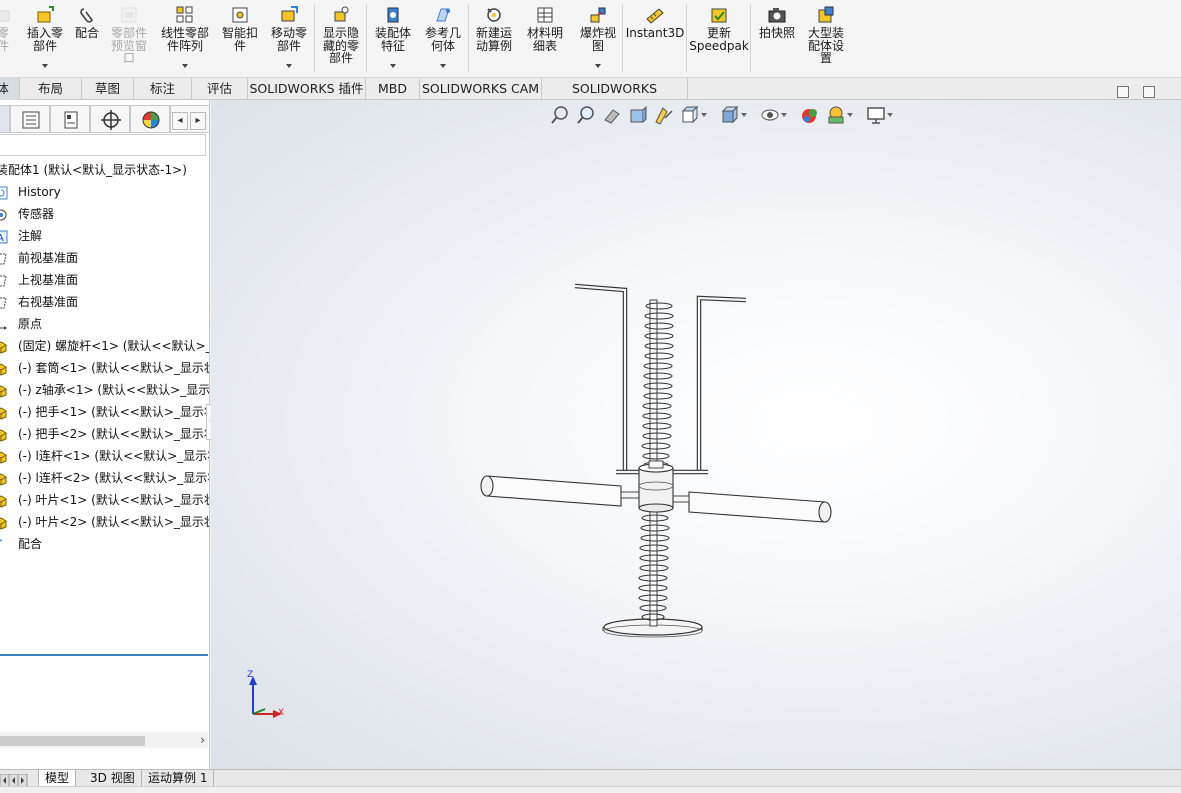 The width and height of the screenshot is (1181, 793). What do you see at coordinates (393, 89) in the screenshot?
I see `command-tab-6: MBD` at bounding box center [393, 89].